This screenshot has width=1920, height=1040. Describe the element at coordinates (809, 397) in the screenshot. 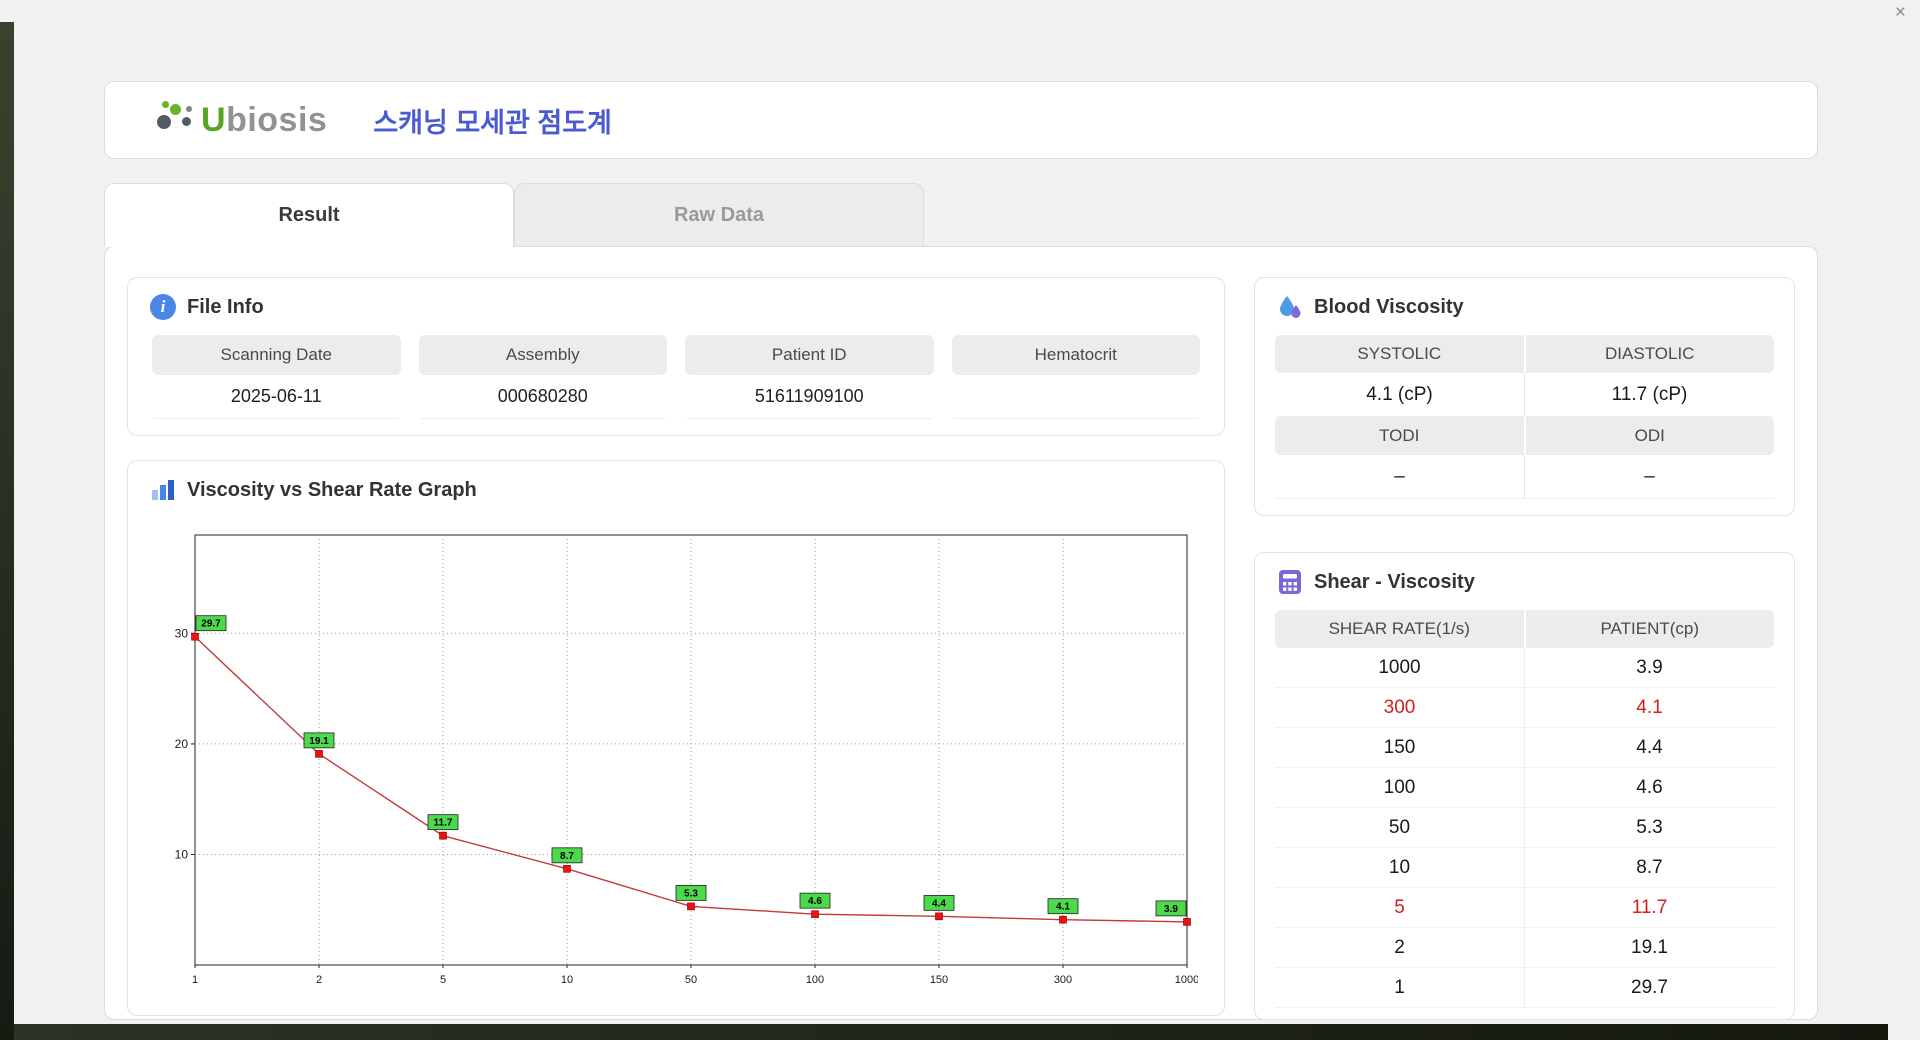

I see `field-value: 51611909100` at that location.